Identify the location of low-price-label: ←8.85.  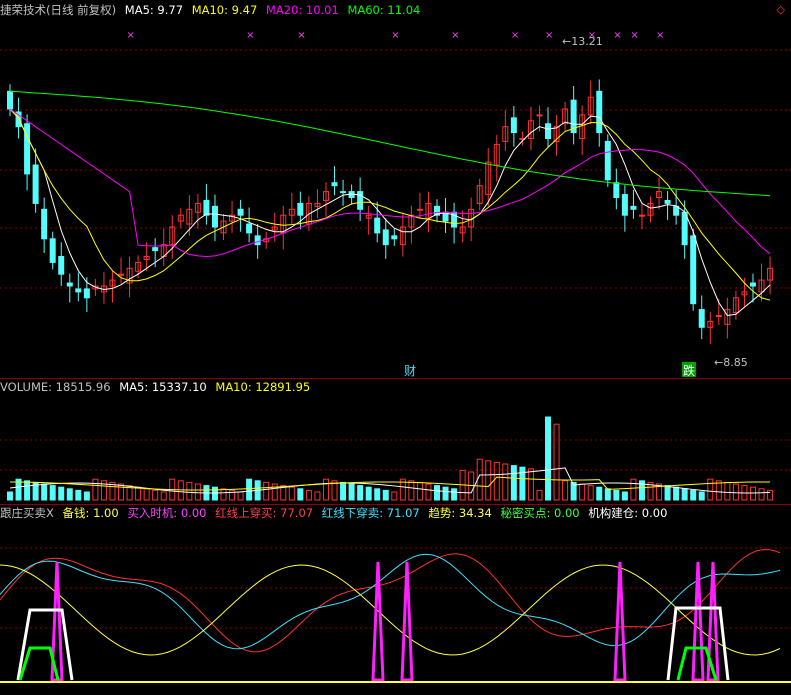
(731, 362).